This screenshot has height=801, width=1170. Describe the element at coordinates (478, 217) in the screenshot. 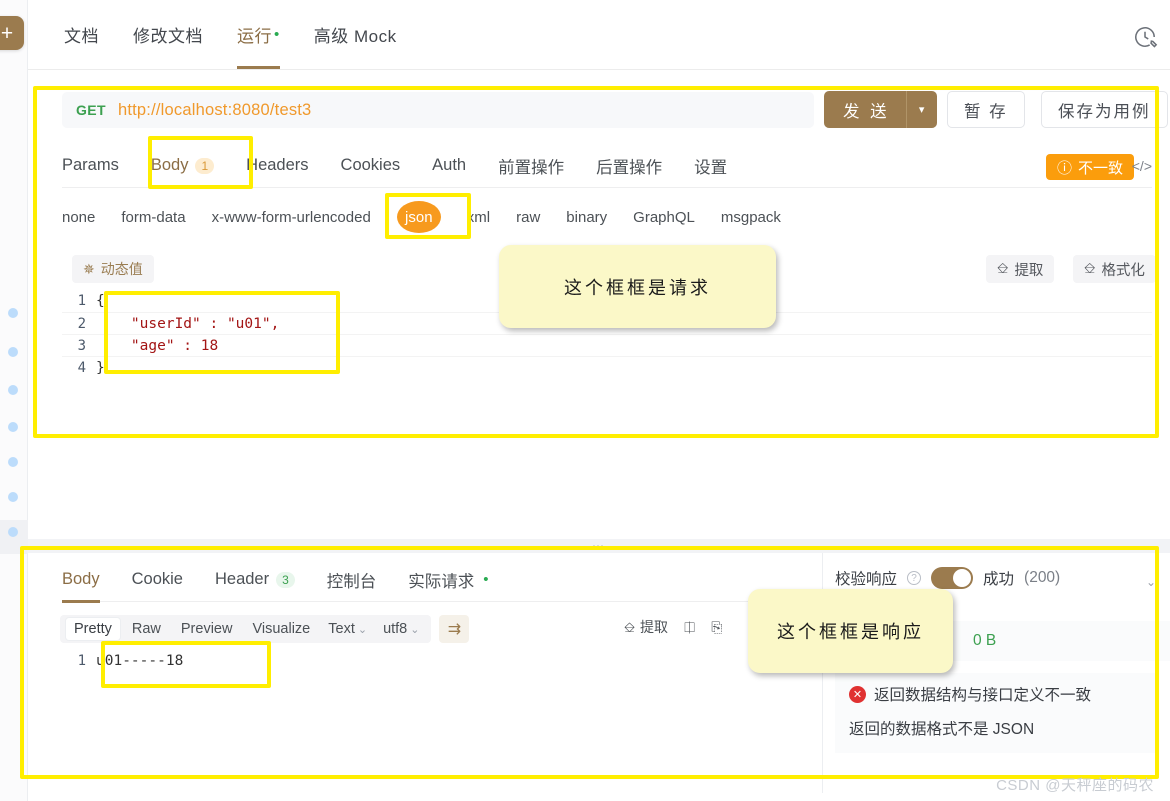

I see `body-type-xml: xml` at that location.